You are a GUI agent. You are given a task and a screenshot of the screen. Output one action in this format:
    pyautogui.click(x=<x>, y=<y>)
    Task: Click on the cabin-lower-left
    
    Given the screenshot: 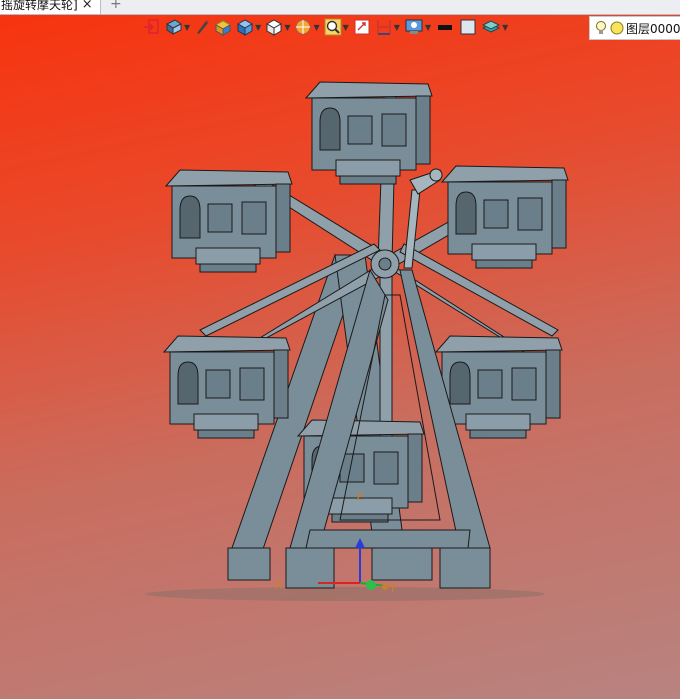 What is the action you would take?
    pyautogui.click(x=227, y=387)
    